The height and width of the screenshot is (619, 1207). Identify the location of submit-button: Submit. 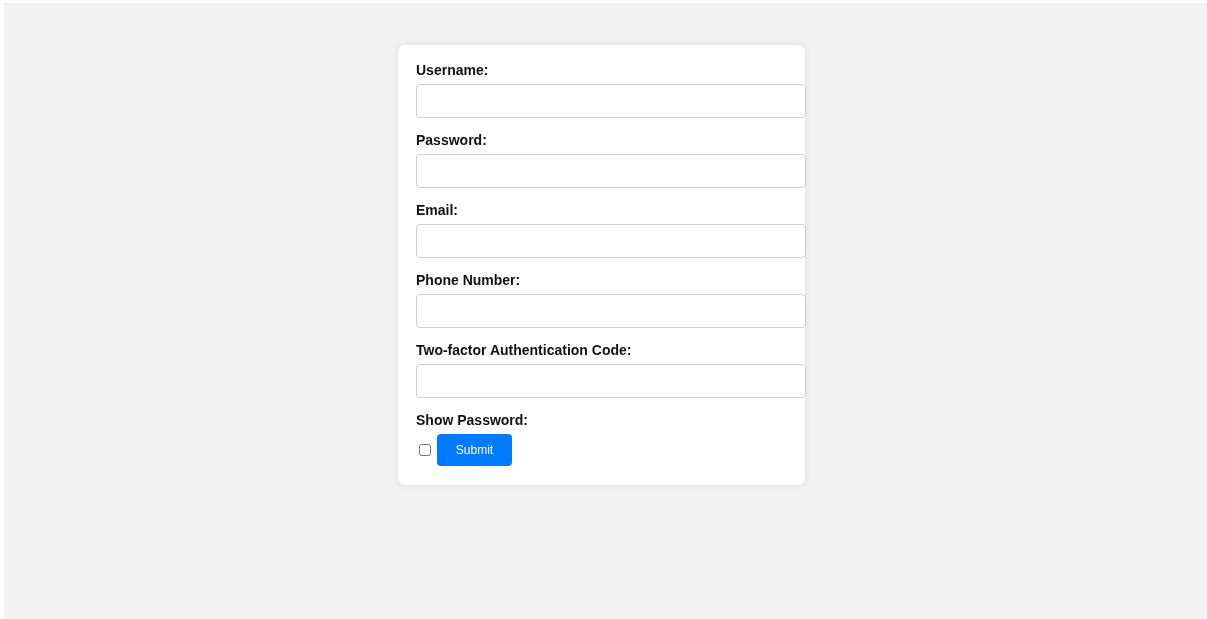
(474, 450).